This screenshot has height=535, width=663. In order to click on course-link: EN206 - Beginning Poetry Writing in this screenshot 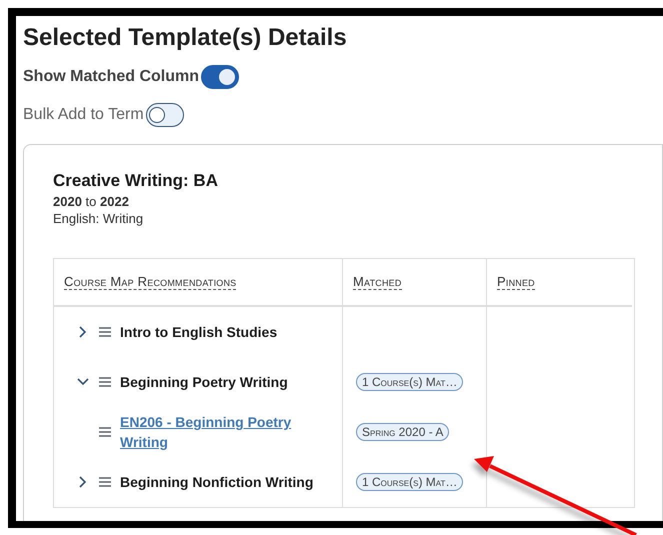, I will do `click(220, 432)`.